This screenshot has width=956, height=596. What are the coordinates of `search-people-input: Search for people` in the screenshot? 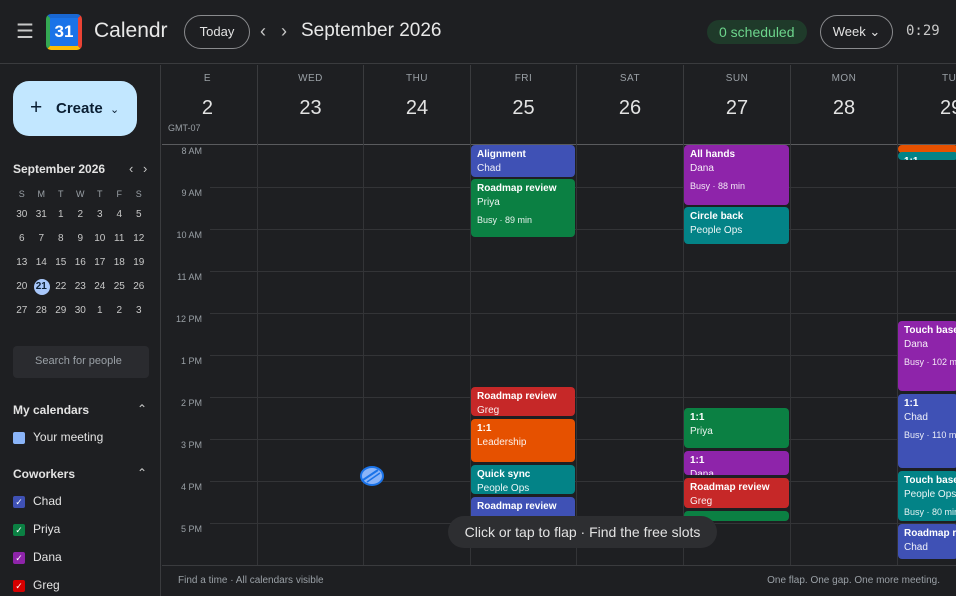 It's located at (81, 362).